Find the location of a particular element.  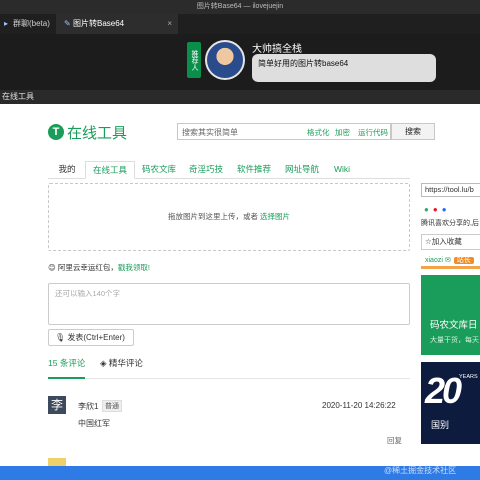

owner-tag: 站长 is located at coordinates (463, 260).